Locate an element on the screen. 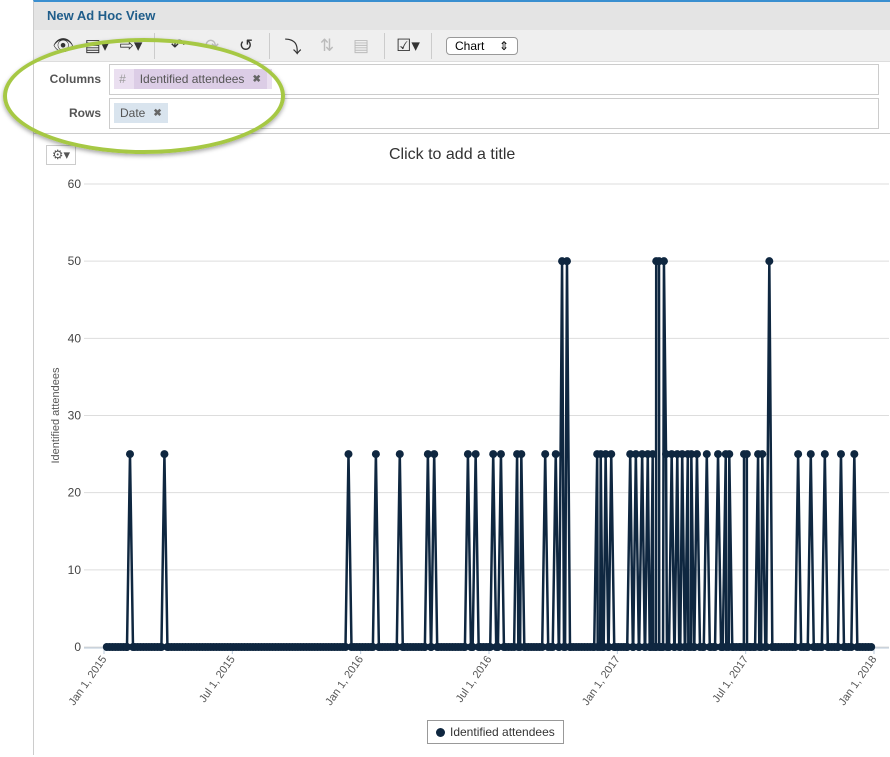 The height and width of the screenshot is (757, 890). x-tick-label: Jul 1, 2015 is located at coordinates (217, 679).